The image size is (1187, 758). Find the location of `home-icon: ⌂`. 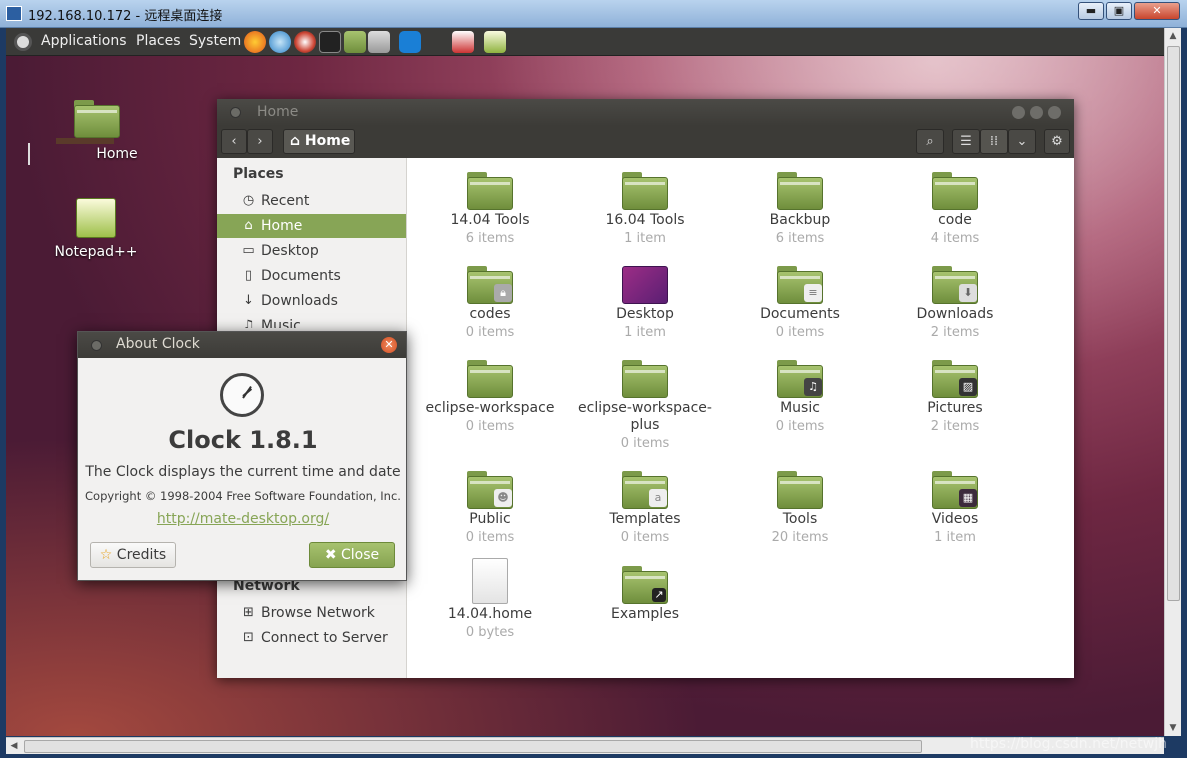

home-icon: ⌂ is located at coordinates (295, 141).